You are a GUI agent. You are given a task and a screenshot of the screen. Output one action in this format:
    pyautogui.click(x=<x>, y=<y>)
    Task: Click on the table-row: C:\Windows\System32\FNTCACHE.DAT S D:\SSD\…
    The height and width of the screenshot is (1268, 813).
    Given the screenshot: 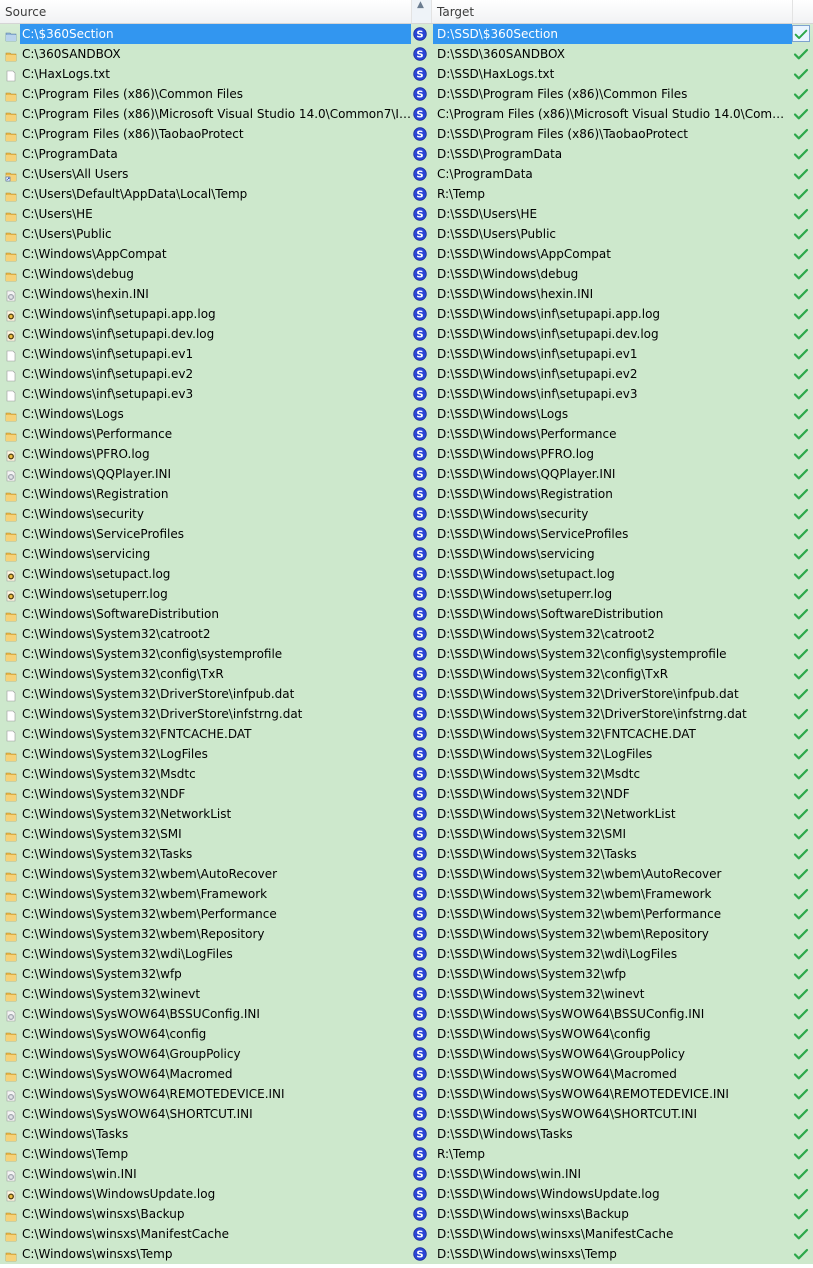 What is the action you would take?
    pyautogui.click(x=406, y=734)
    